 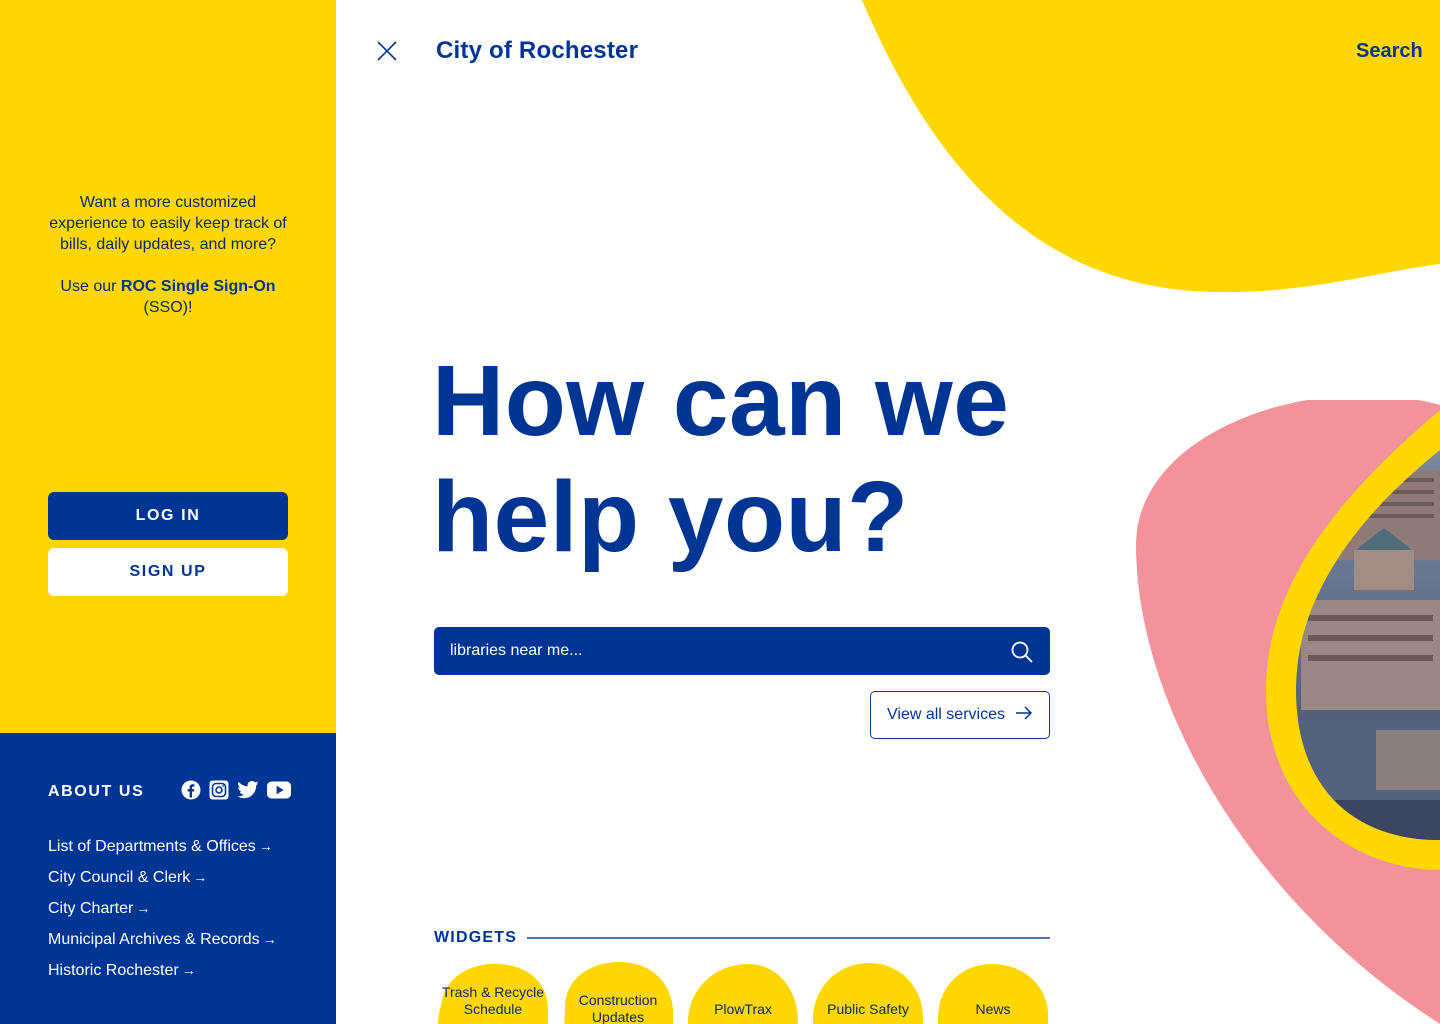 What do you see at coordinates (1022, 652) in the screenshot?
I see `search-icon` at bounding box center [1022, 652].